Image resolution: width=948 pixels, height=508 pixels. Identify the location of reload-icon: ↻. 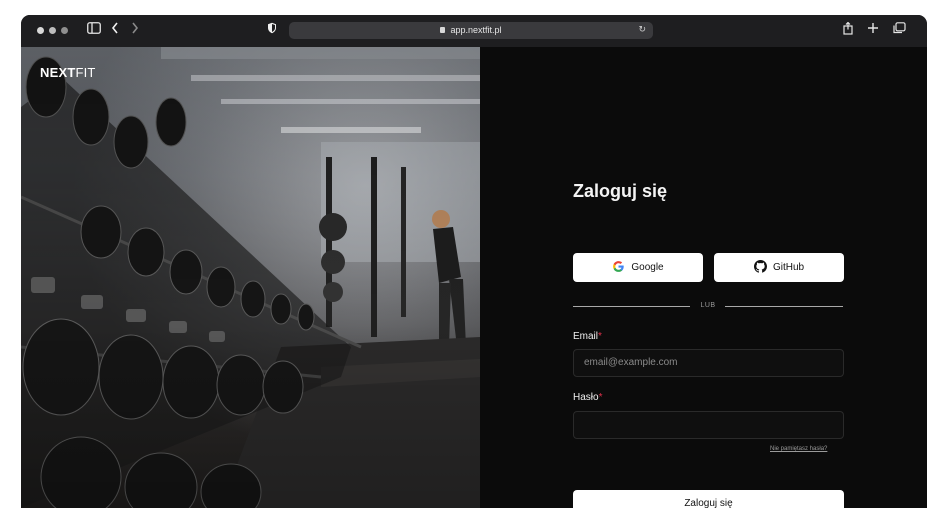
(642, 30).